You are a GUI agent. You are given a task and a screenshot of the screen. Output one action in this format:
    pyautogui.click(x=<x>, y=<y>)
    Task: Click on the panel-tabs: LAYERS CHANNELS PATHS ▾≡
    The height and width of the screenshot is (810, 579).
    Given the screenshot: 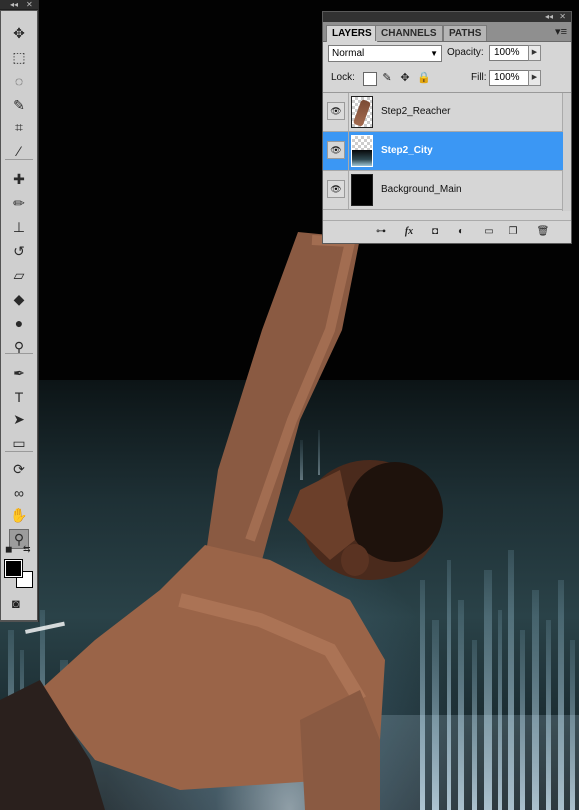 What is the action you would take?
    pyautogui.click(x=447, y=32)
    